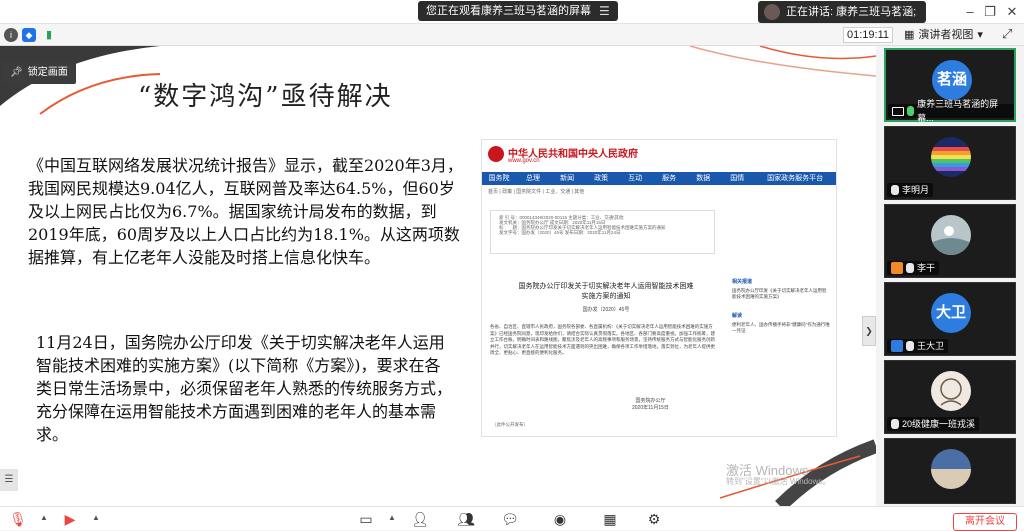 Image resolution: width=1024 pixels, height=531 pixels. I want to click on mic-active-icon, so click(910, 111).